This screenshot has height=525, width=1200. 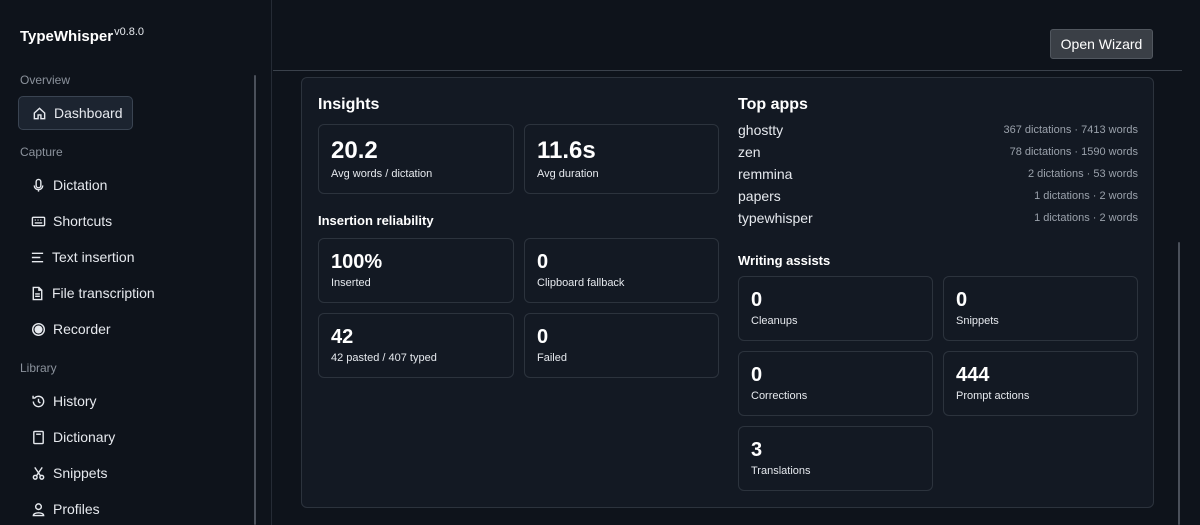 What do you see at coordinates (416, 345) in the screenshot?
I see `pasted-card: 42 42 pasted / 407 typed` at bounding box center [416, 345].